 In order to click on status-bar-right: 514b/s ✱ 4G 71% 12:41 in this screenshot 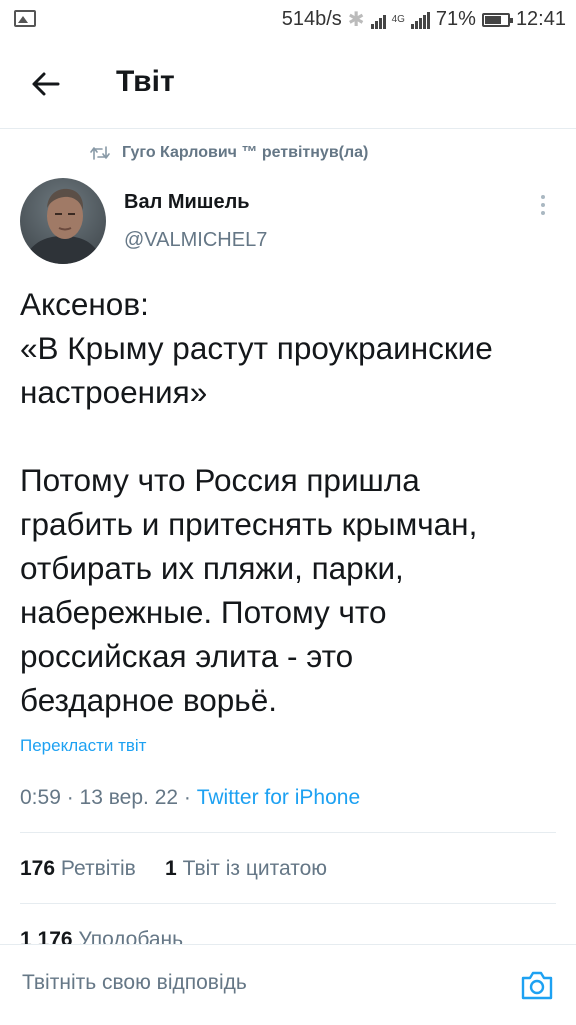, I will do `click(424, 19)`.